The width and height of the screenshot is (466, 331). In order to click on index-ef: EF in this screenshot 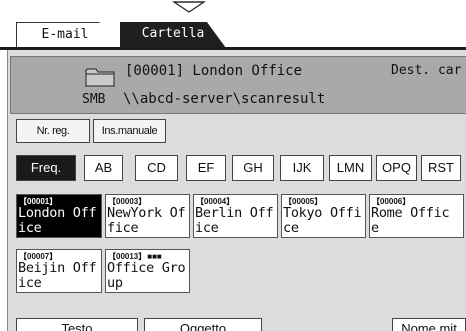, I will do `click(206, 168)`.